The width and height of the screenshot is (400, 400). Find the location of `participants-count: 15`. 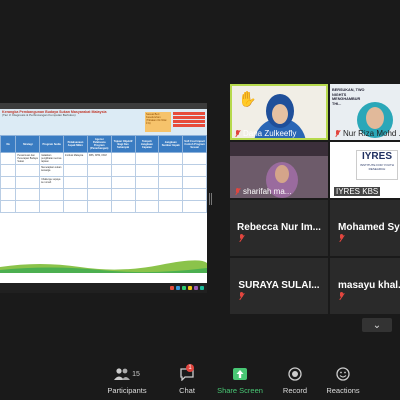

participants-count: 15 is located at coordinates (136, 374).